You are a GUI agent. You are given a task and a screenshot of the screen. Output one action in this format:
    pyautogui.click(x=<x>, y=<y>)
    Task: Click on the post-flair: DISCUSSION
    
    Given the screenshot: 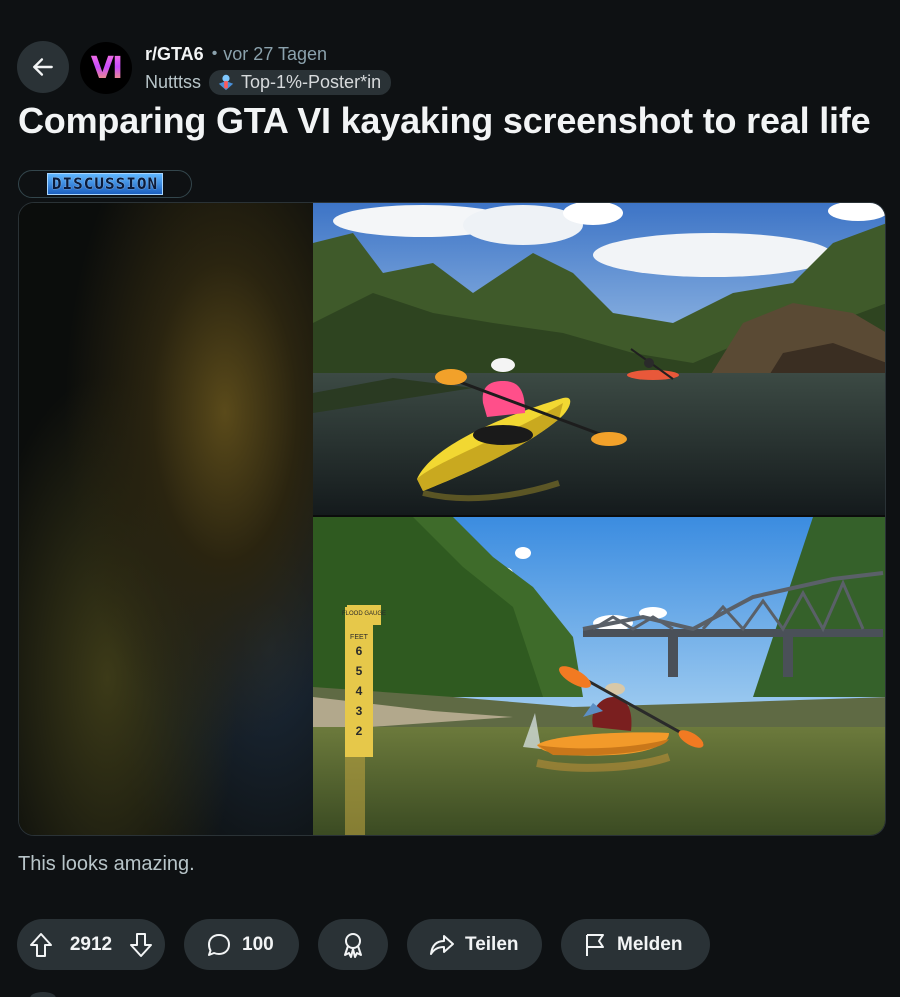 What is the action you would take?
    pyautogui.click(x=105, y=184)
    